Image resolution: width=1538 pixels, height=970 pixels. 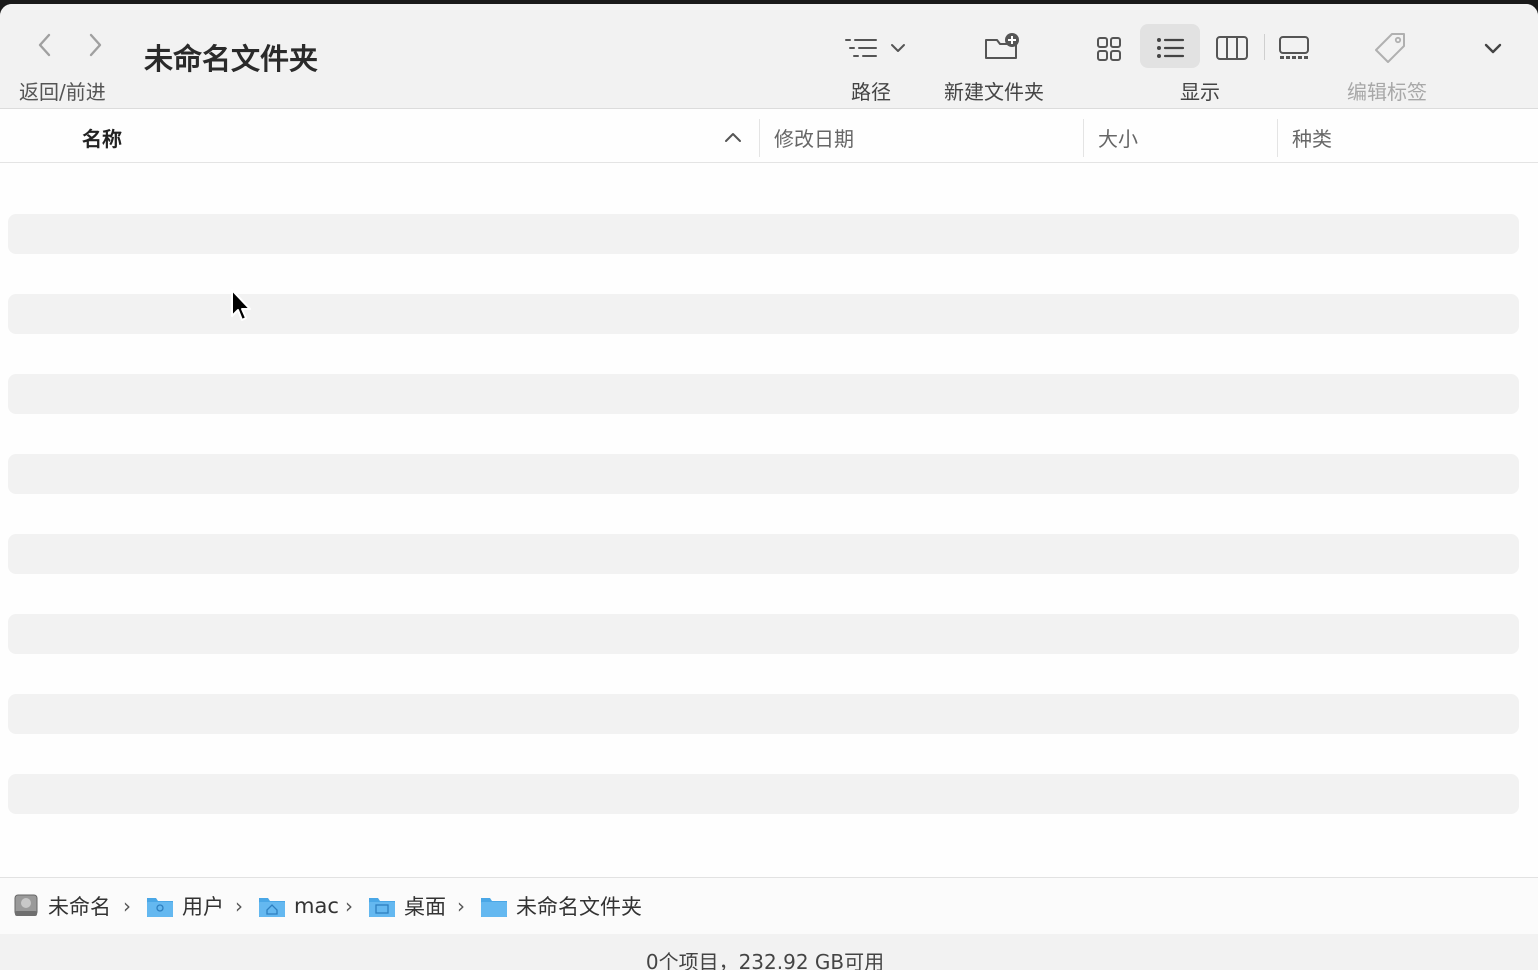 What do you see at coordinates (765, 960) in the screenshot?
I see `status-text: 0个项目，232.92 GB可用` at bounding box center [765, 960].